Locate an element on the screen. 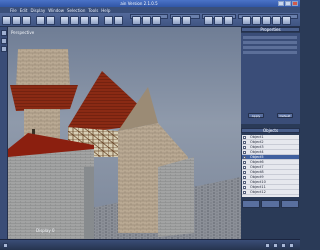 This screenshot has height=250, width=320. objects-header: Objects is located at coordinates (270, 130).